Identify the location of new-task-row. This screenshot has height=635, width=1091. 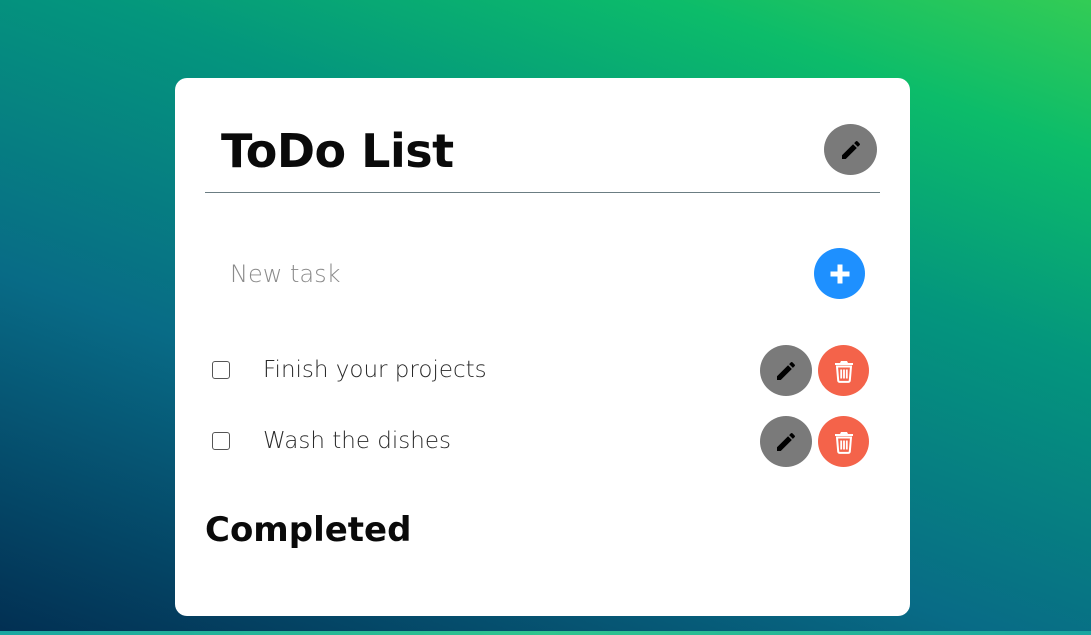
(542, 274).